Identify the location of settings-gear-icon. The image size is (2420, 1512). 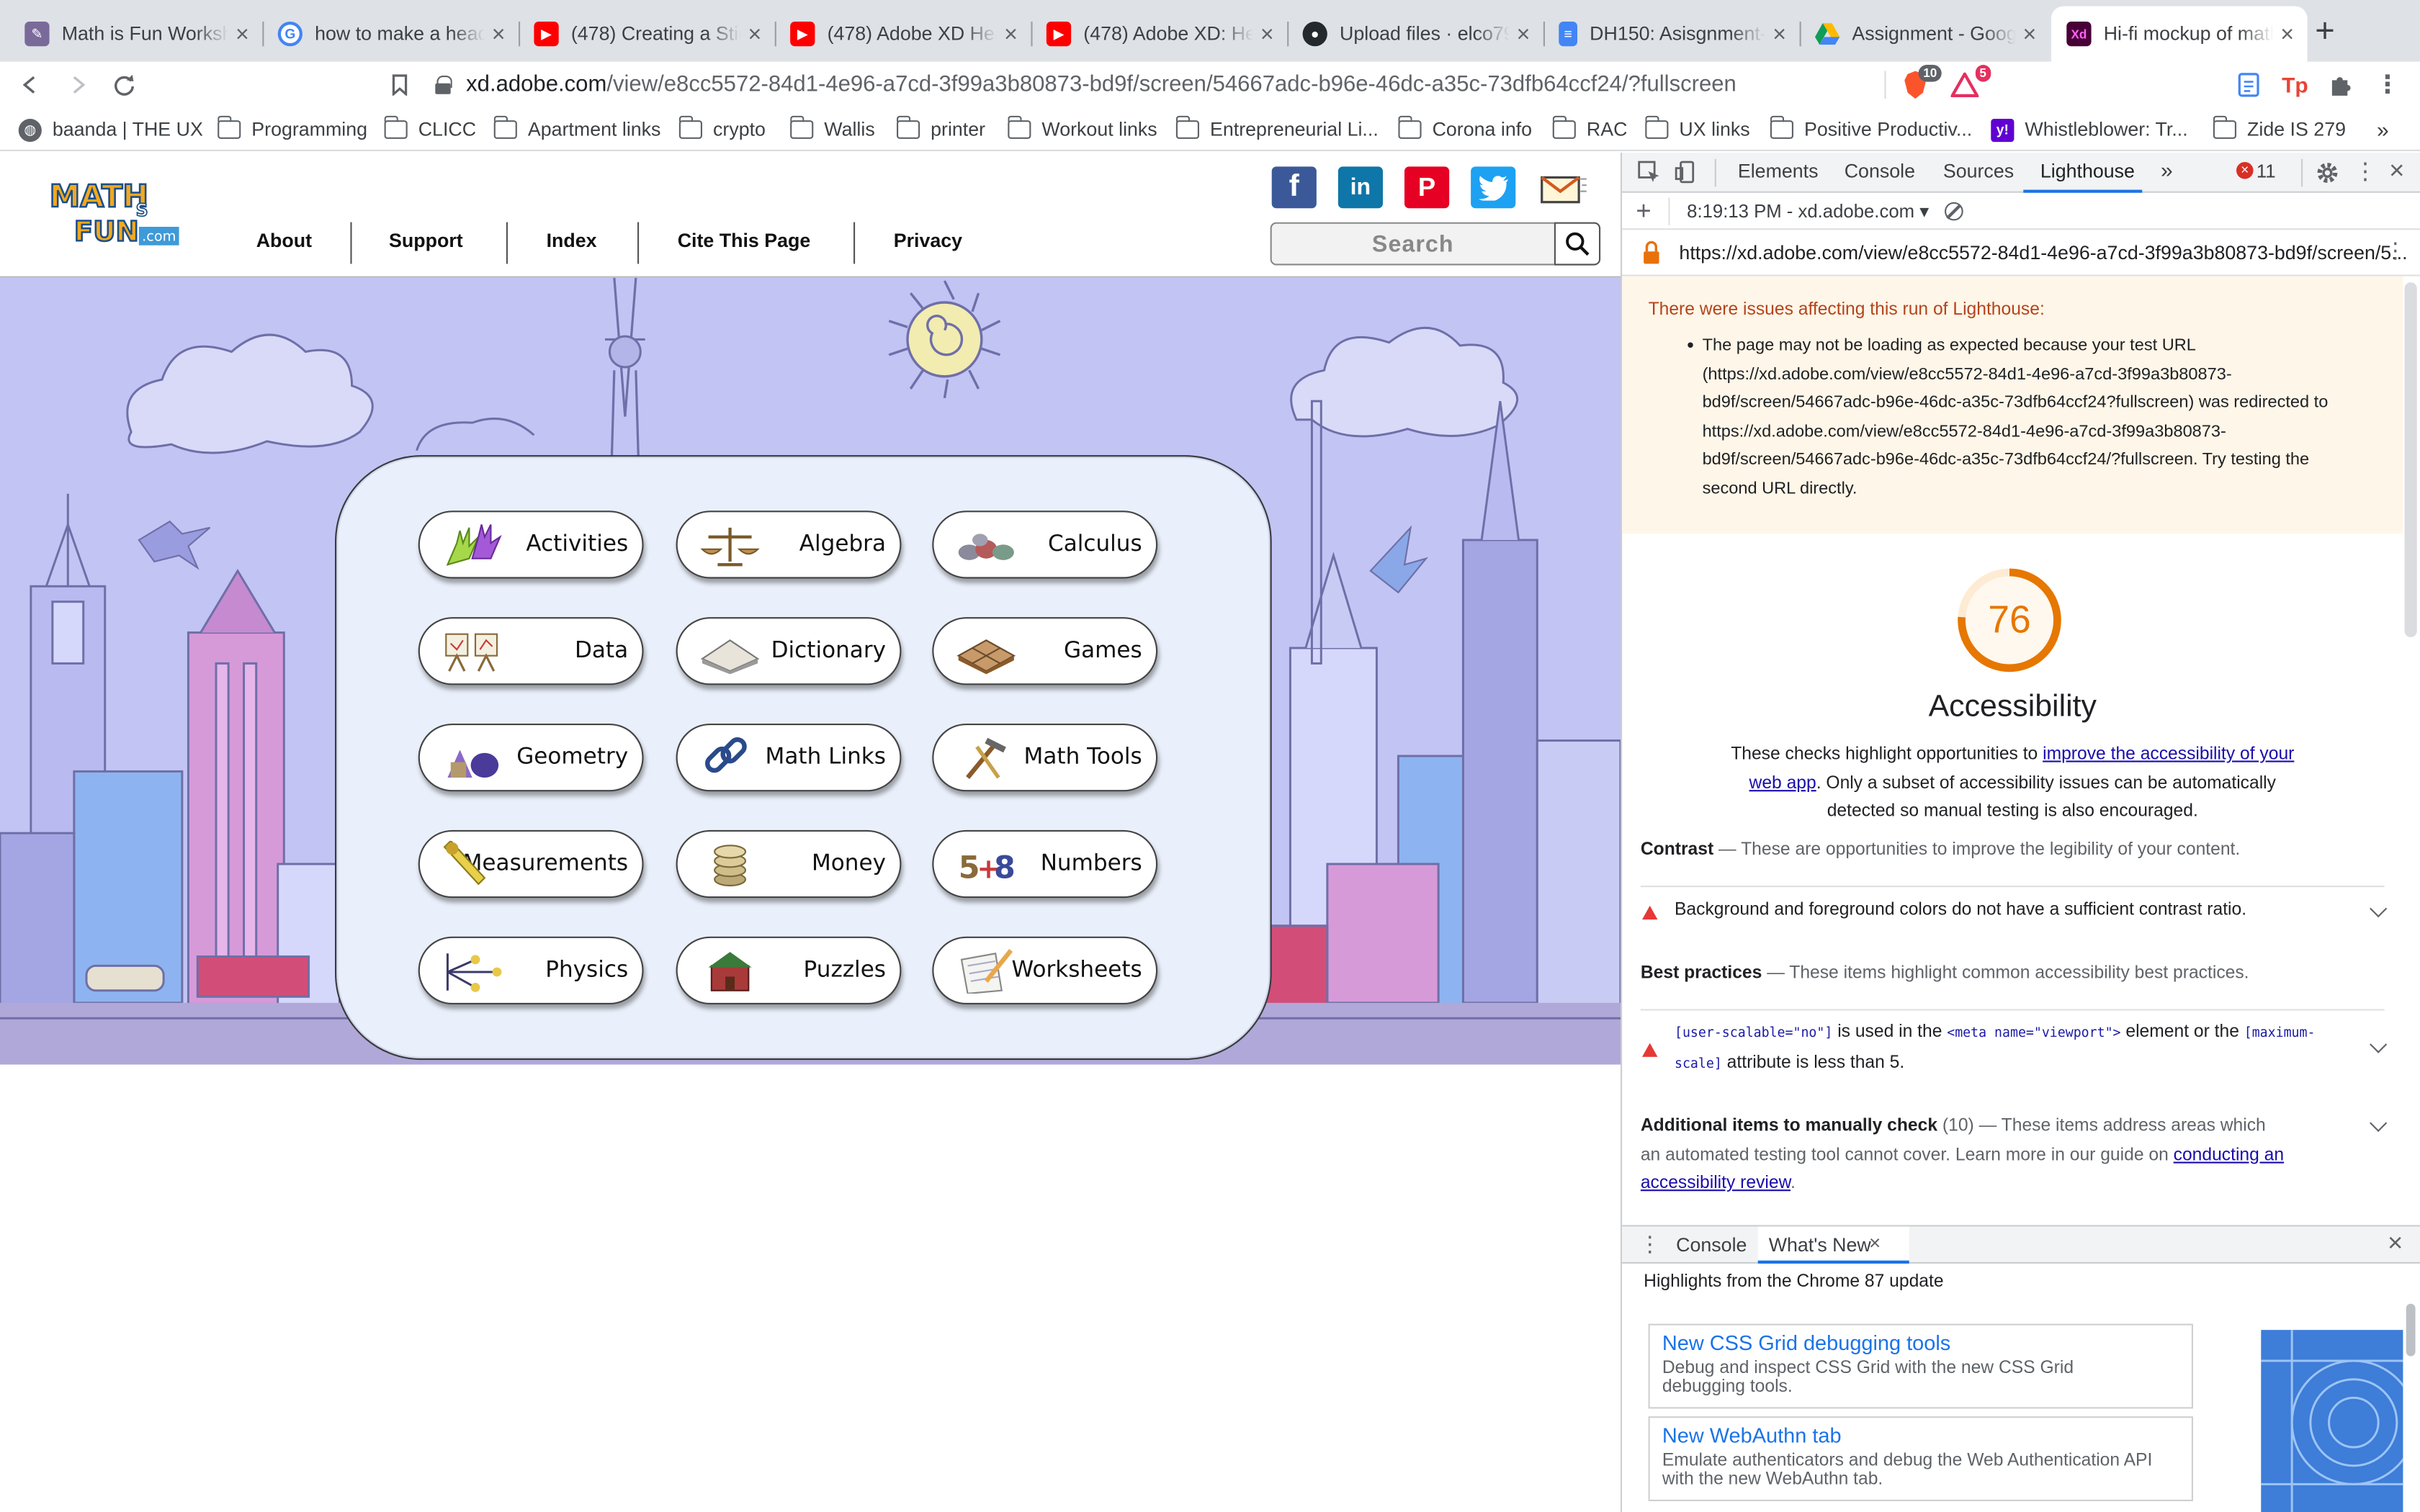
(2327, 177).